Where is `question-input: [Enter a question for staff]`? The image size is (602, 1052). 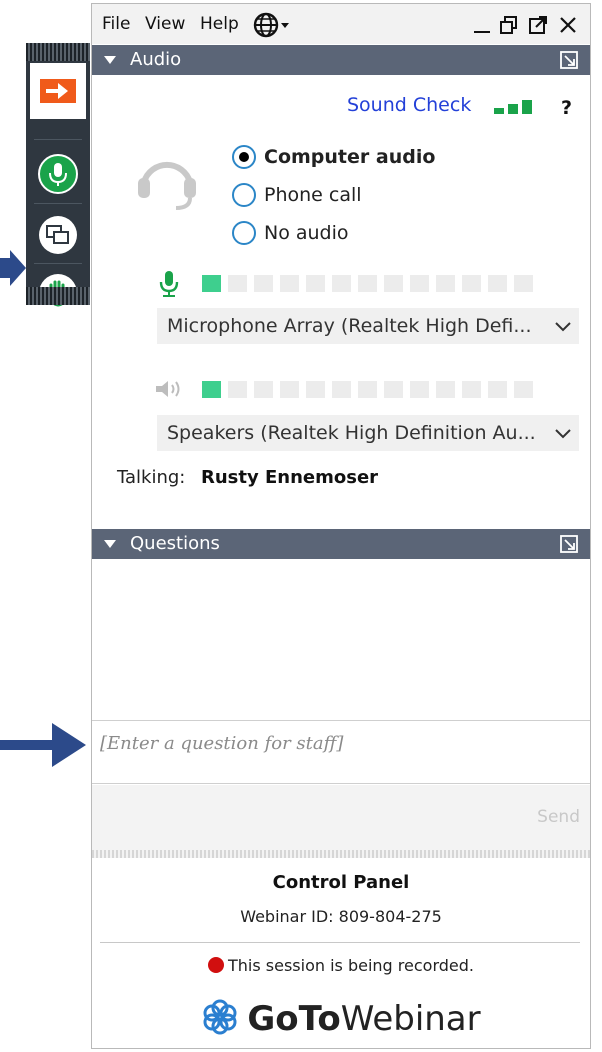 question-input: [Enter a question for staff] is located at coordinates (341, 752).